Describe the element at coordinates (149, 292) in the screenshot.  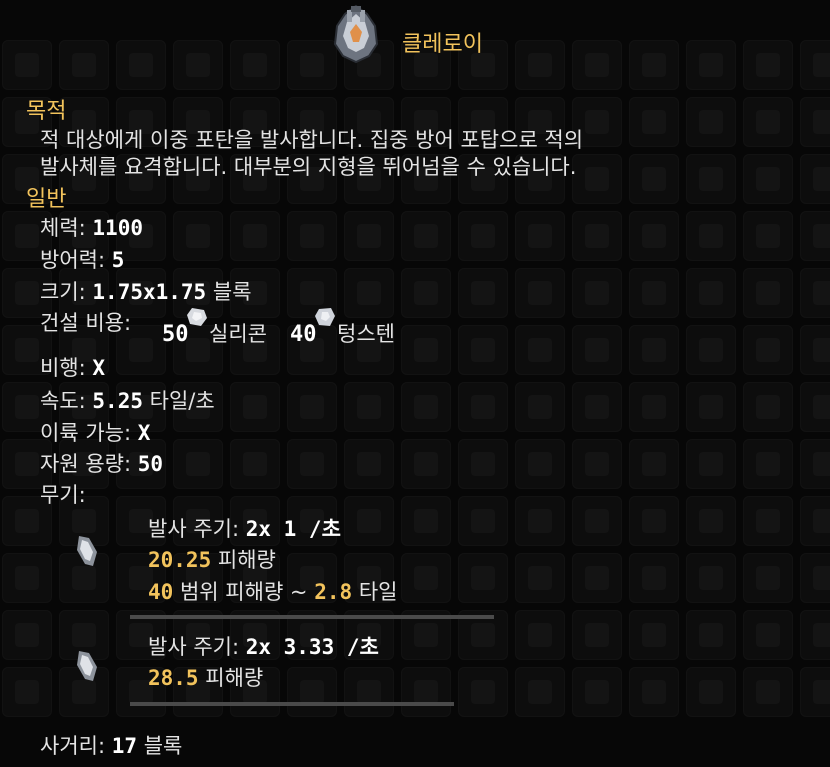
I see `size-value: 1.75x1.75` at that location.